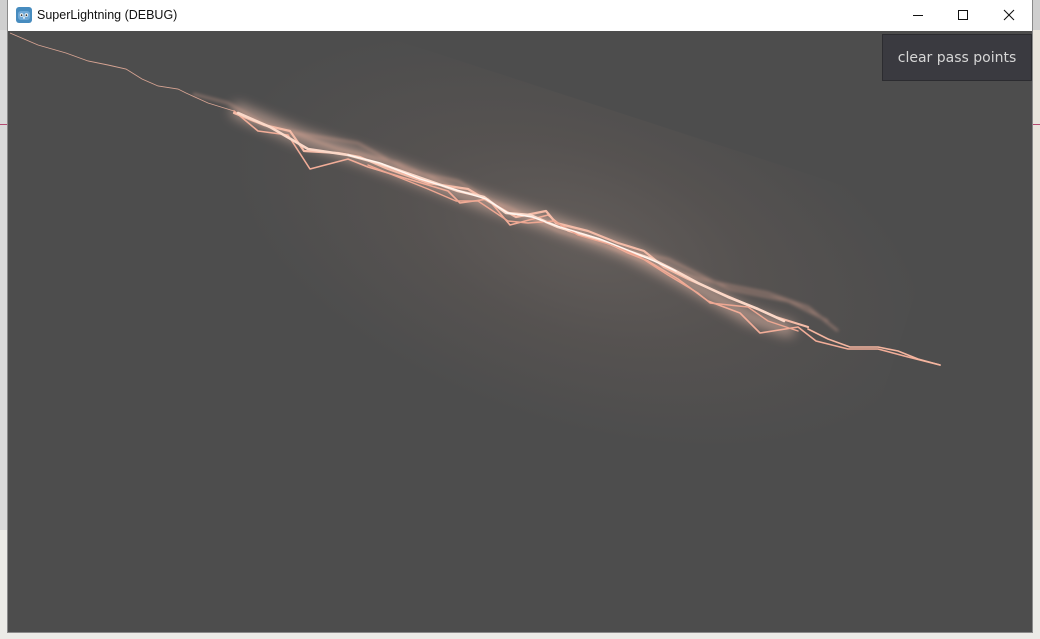 The image size is (1040, 639). I want to click on close-button, so click(1009, 15).